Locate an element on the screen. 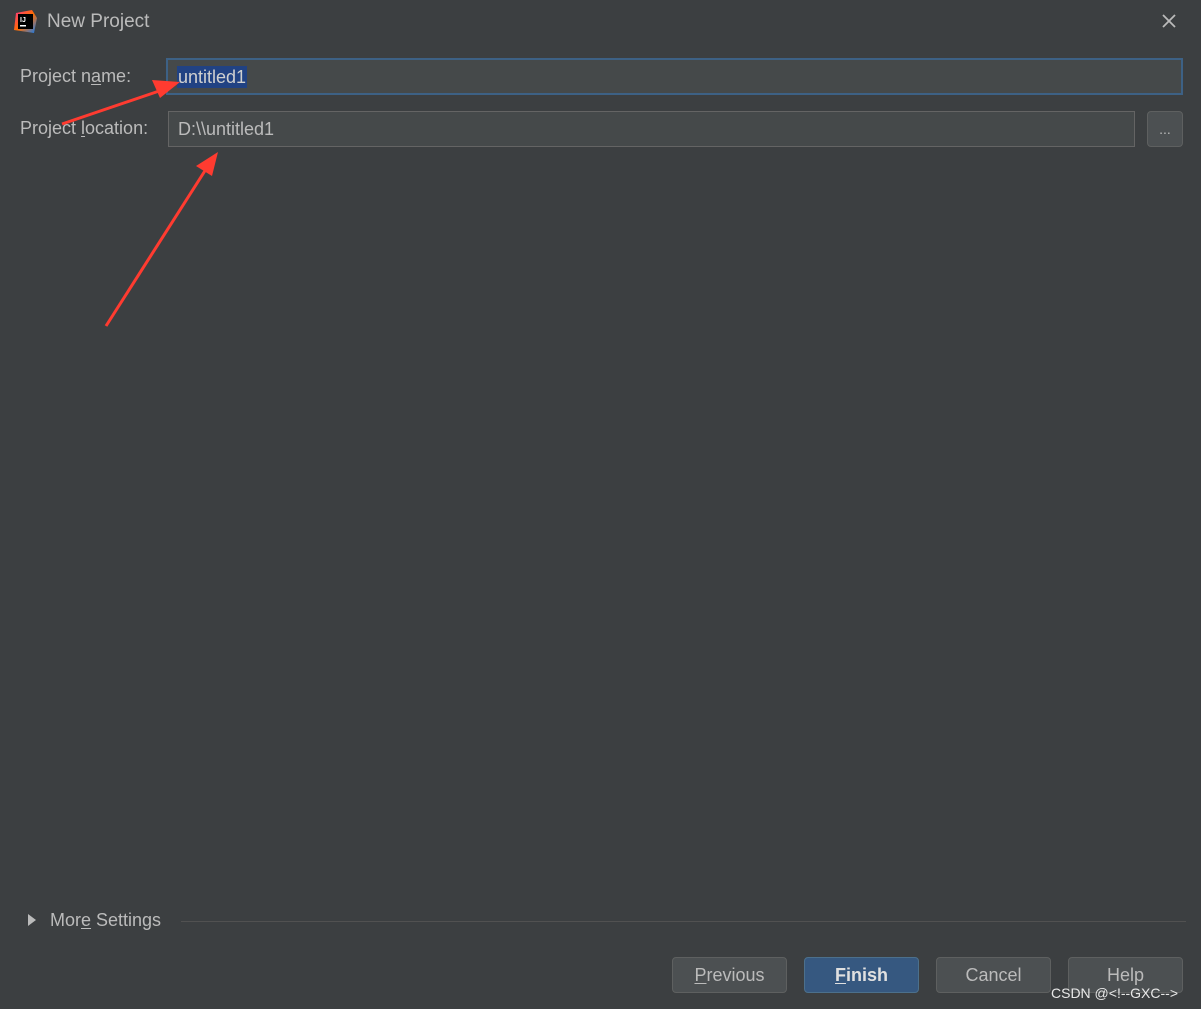 The width and height of the screenshot is (1201, 1009). cancel-button: Cancel is located at coordinates (993, 975).